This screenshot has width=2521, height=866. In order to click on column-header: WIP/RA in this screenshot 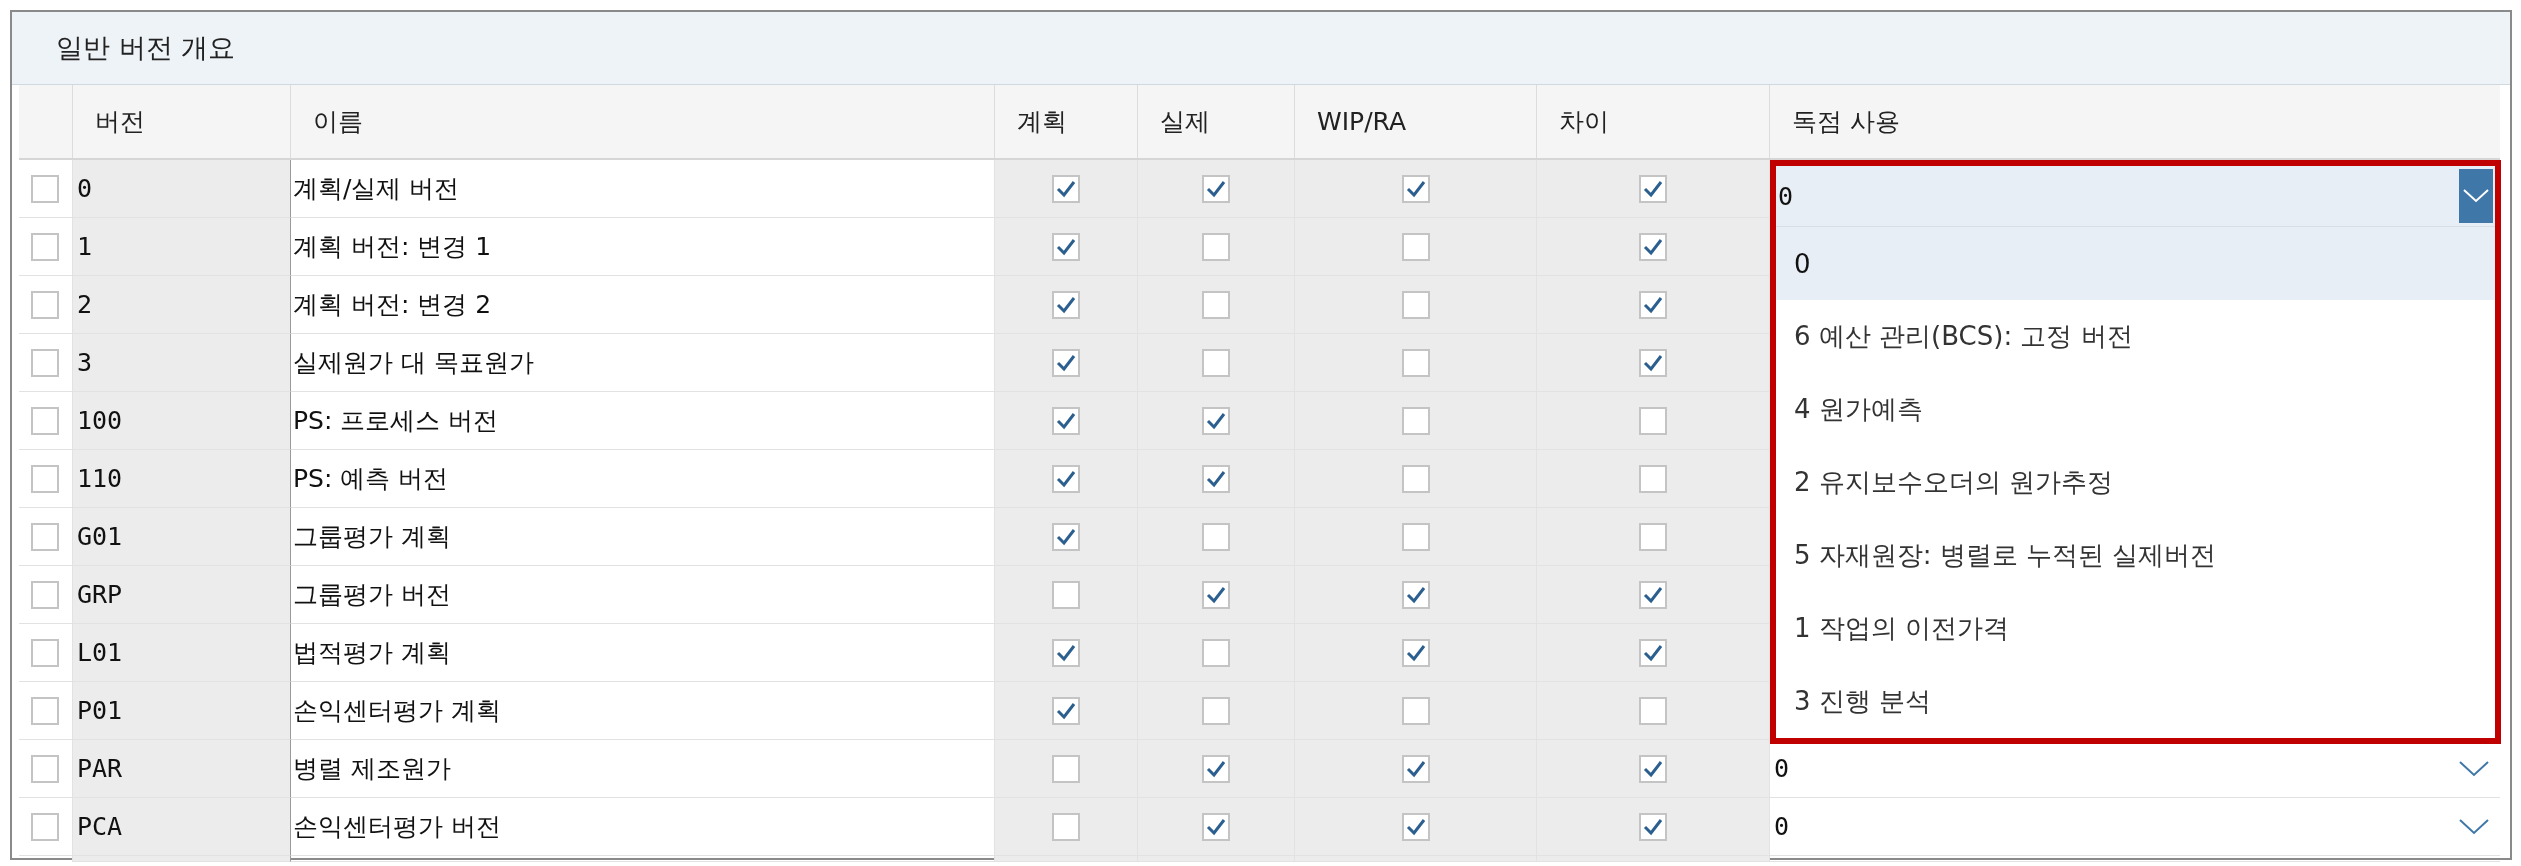, I will do `click(1415, 121)`.